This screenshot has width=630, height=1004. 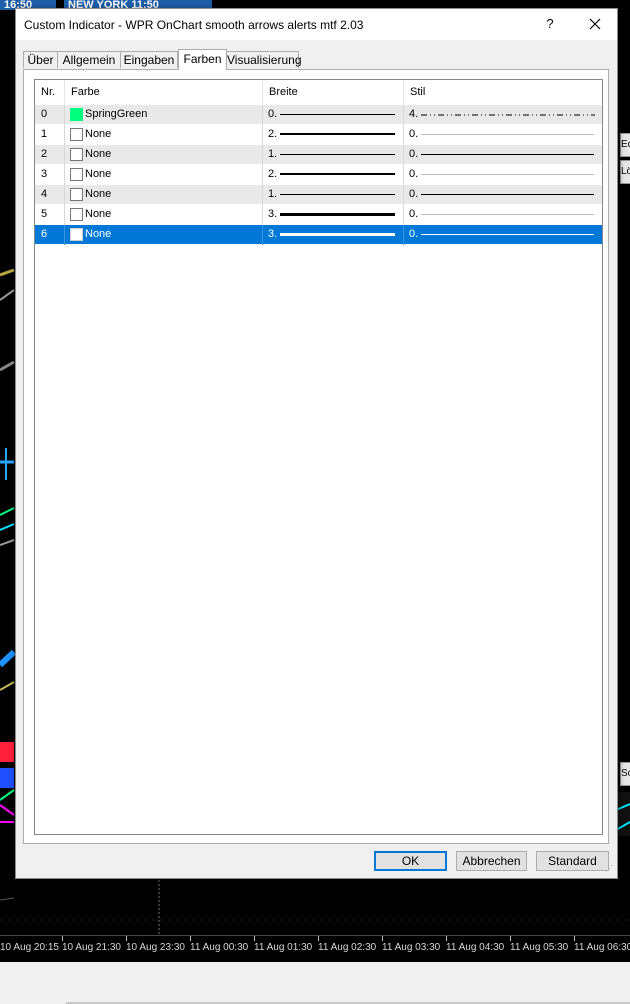 I want to click on column-header-stil: Stil, so click(x=503, y=92).